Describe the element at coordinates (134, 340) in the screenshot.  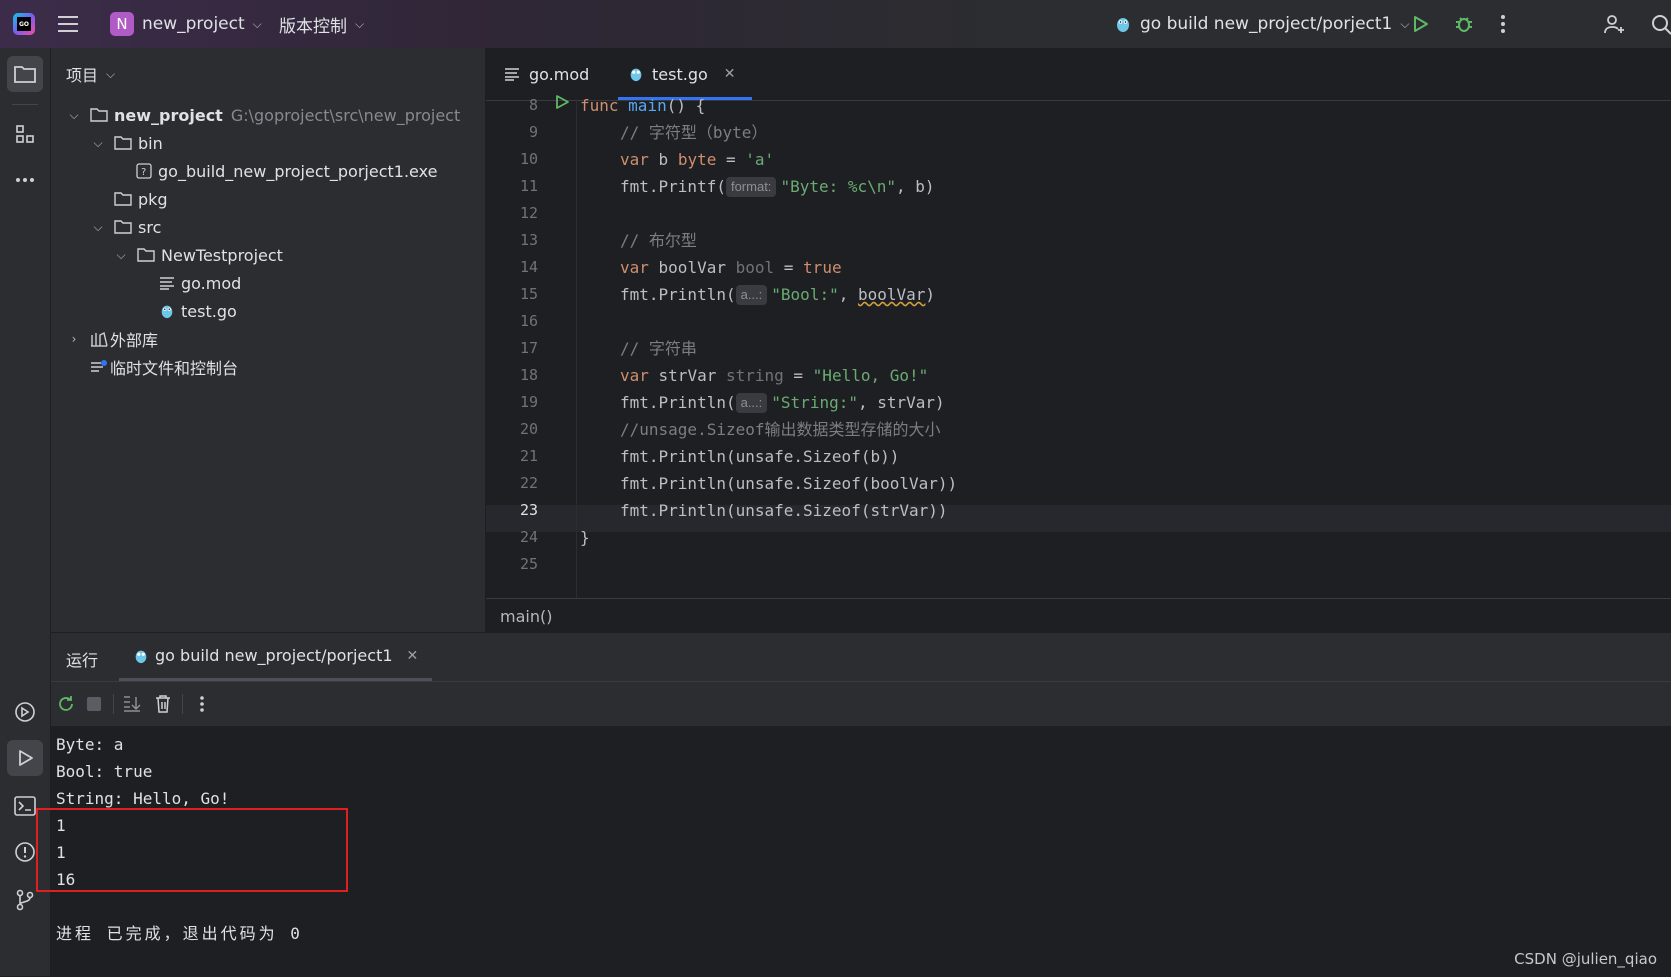
I see `tree-item-label: 外部库` at that location.